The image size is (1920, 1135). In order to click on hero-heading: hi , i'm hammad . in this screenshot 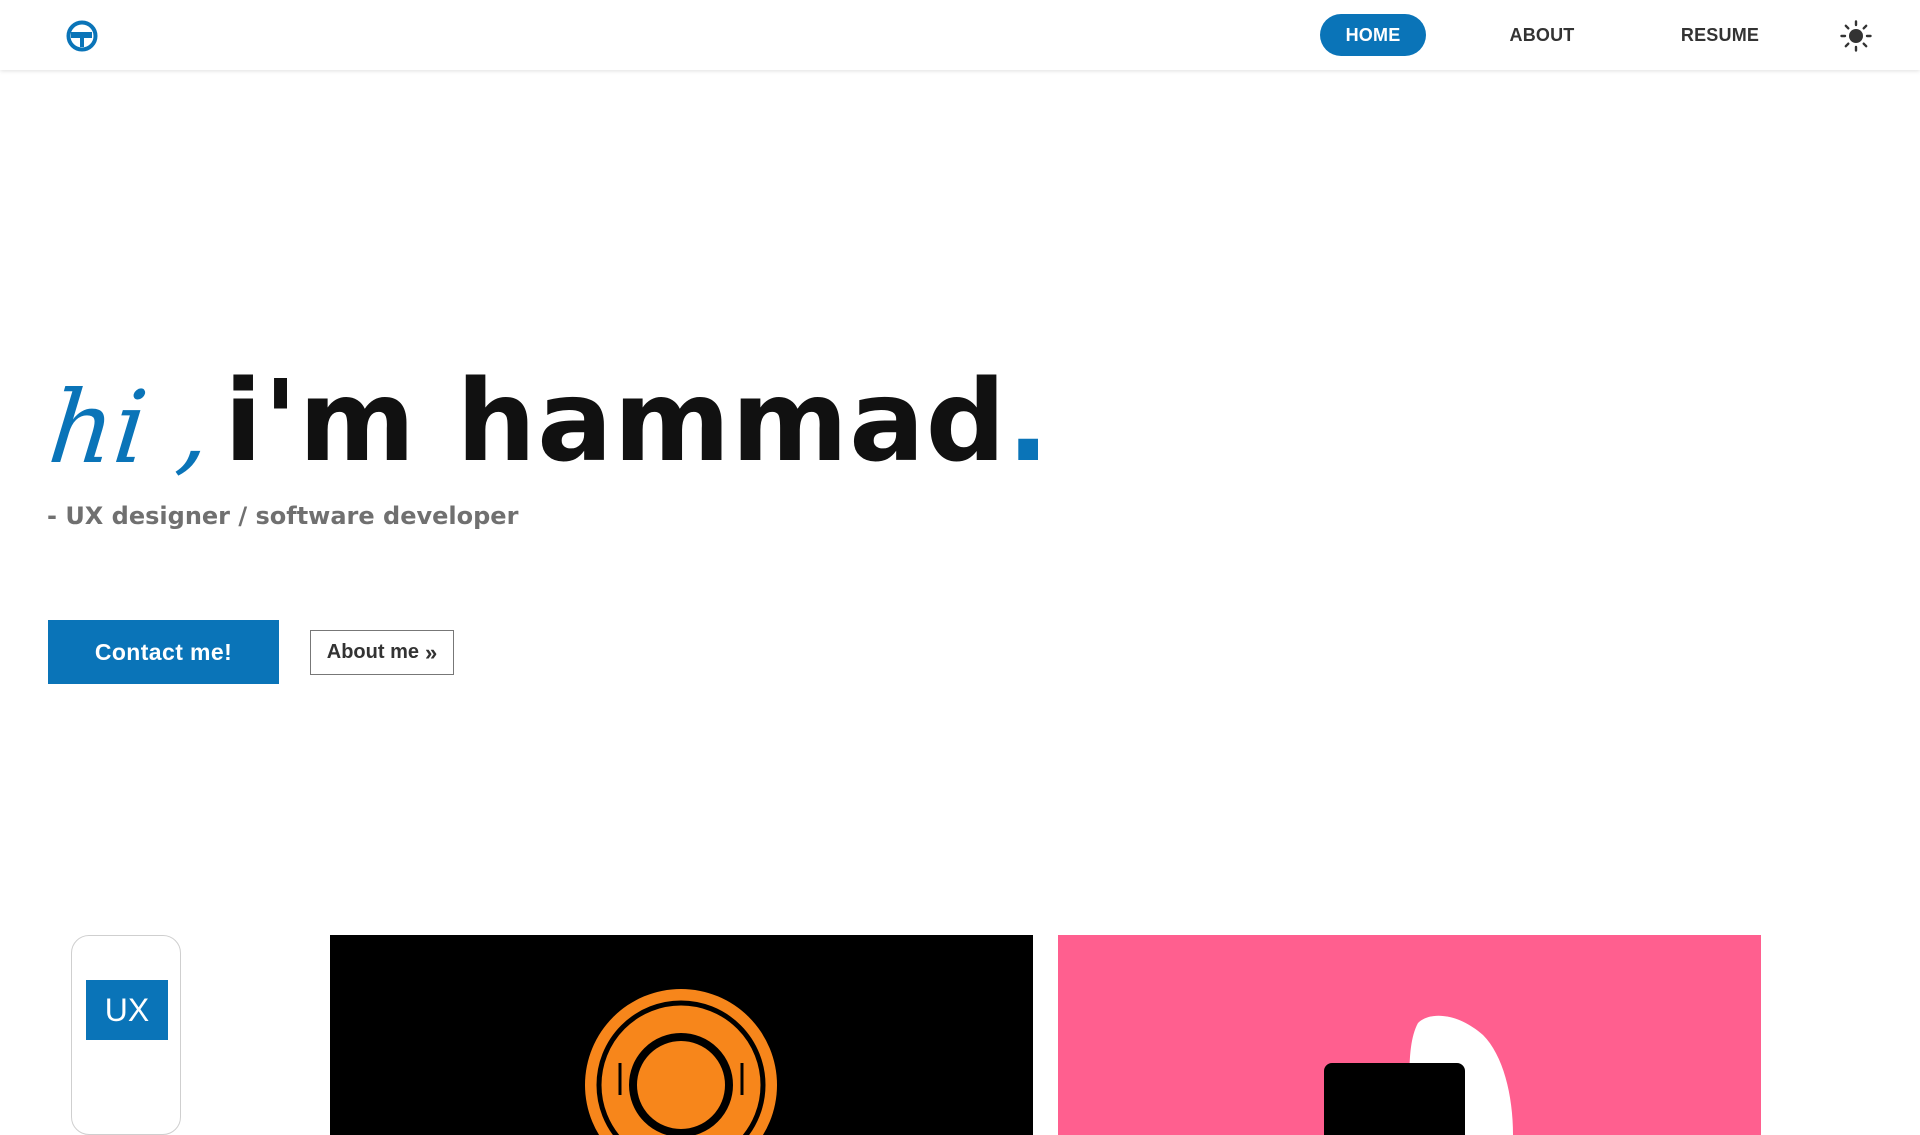, I will do `click(547, 417)`.